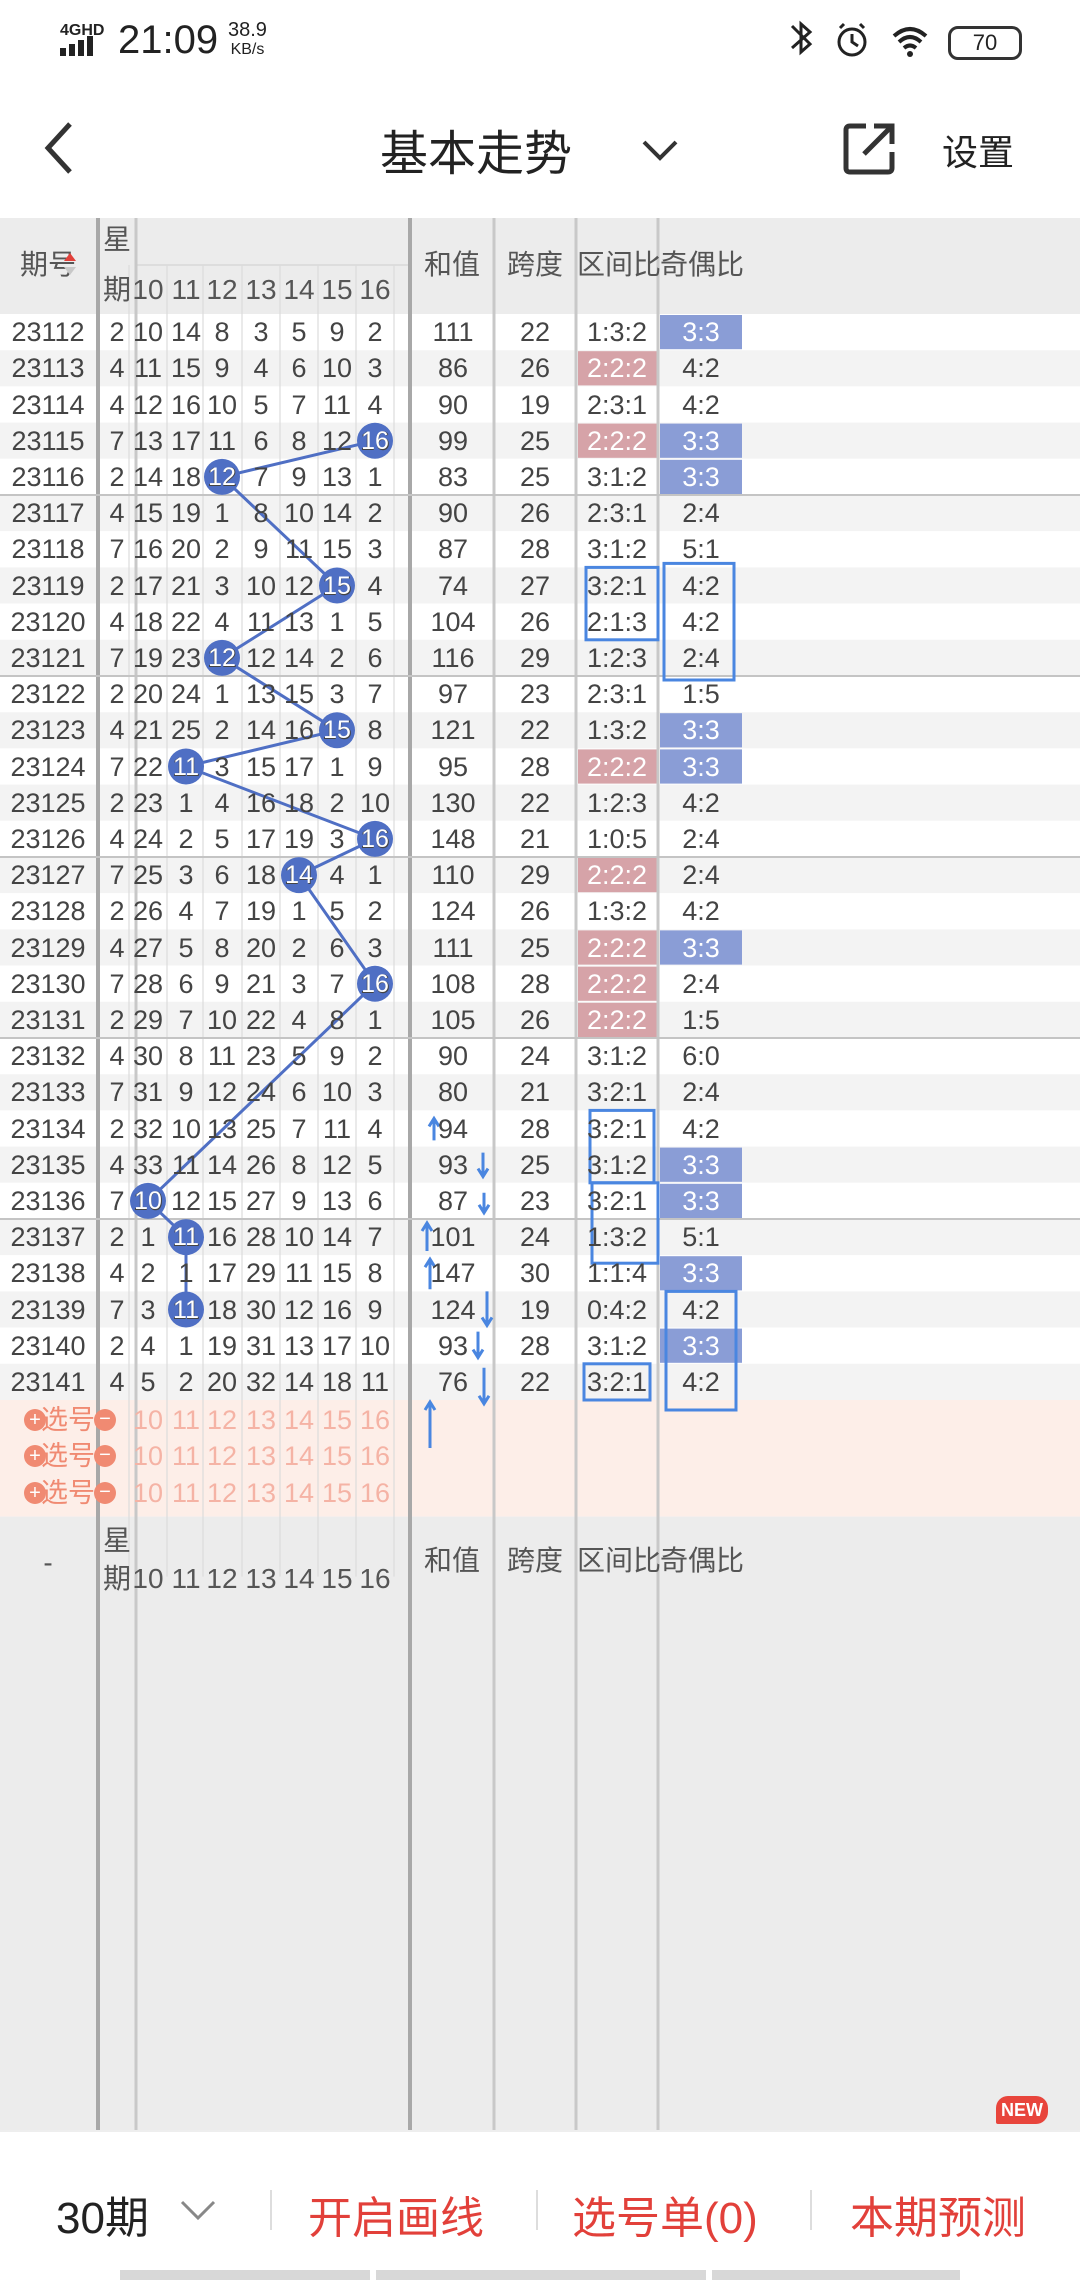 The height and width of the screenshot is (2280, 1080). I want to click on interval-ratio-cell: 0:4:2, so click(617, 1309).